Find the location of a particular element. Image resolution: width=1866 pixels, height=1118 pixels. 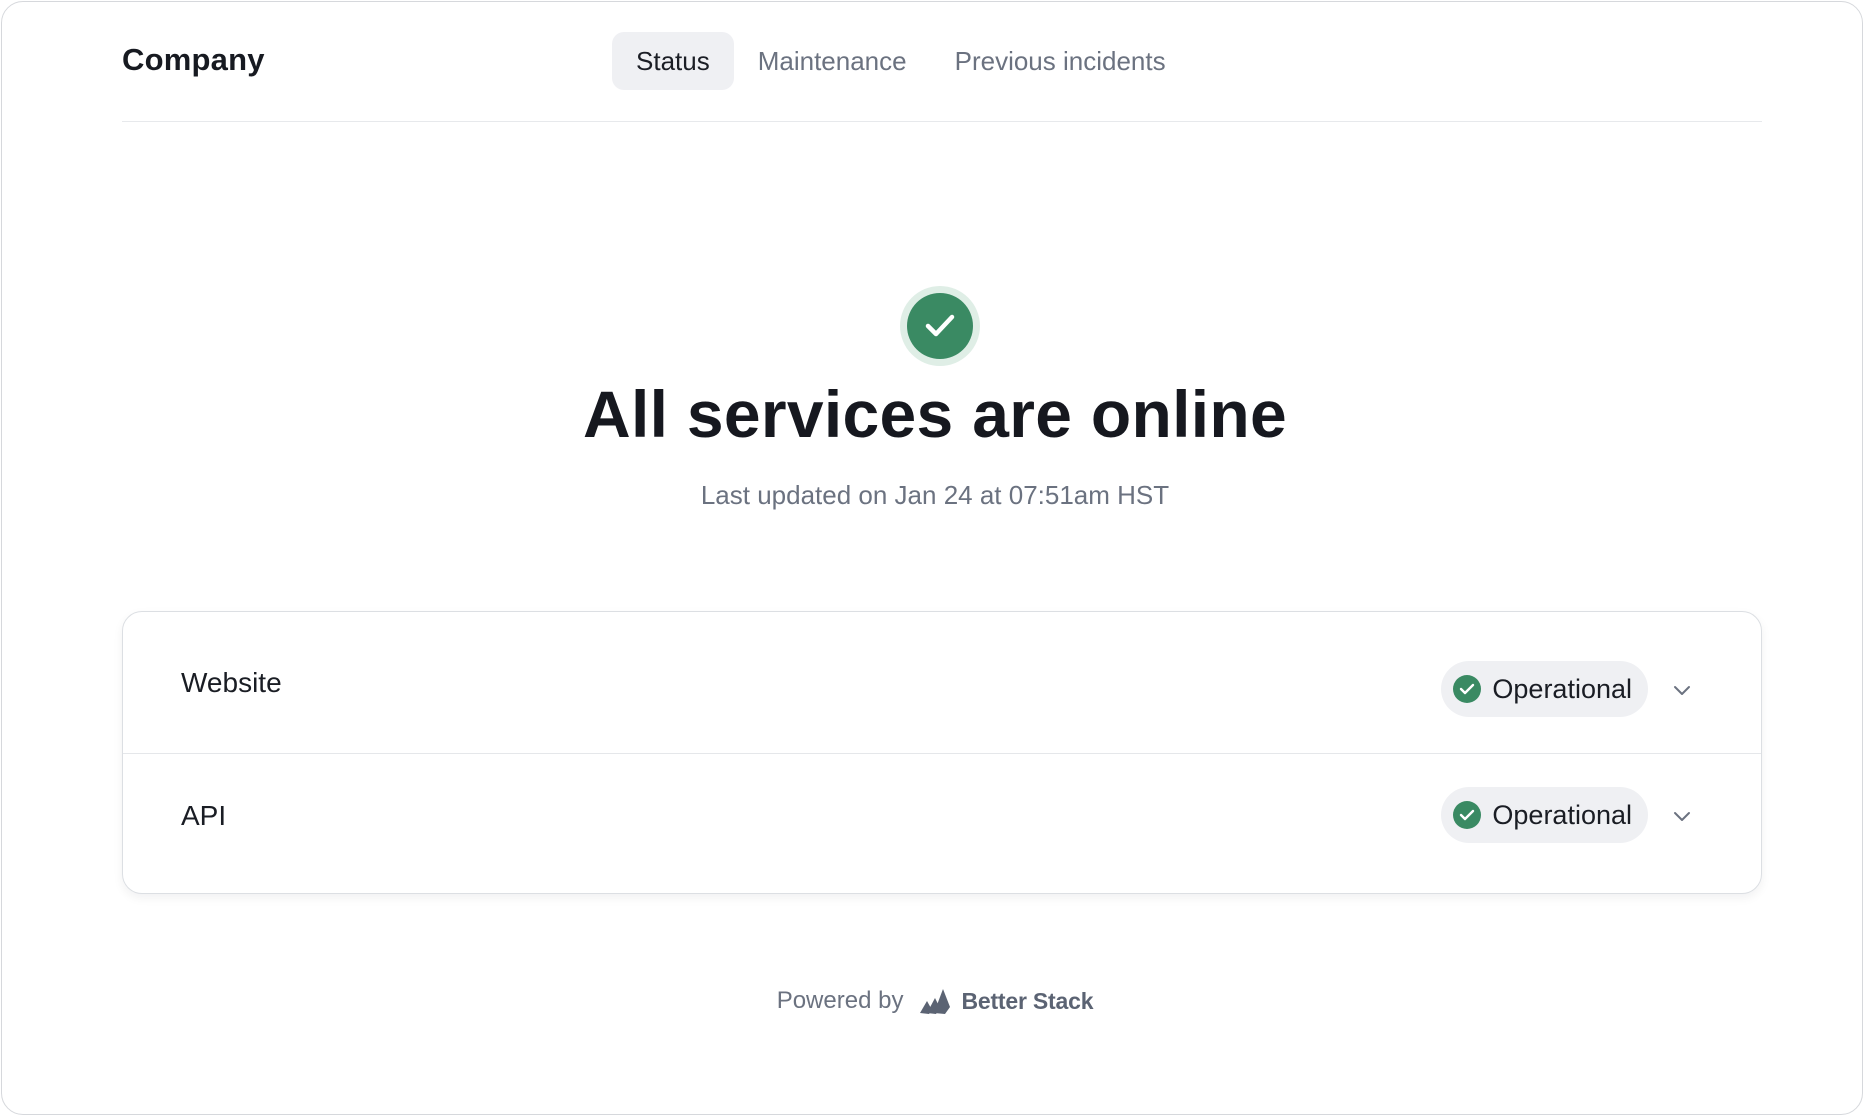

better-stack-logo-icon is located at coordinates (935, 1001).